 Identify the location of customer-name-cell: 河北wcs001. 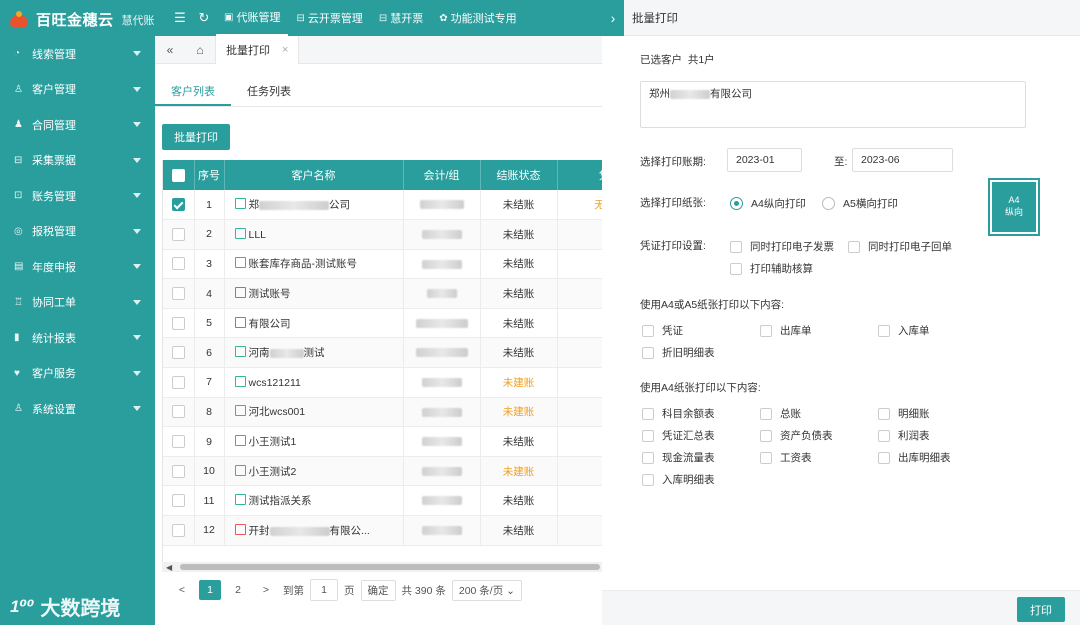
(314, 412).